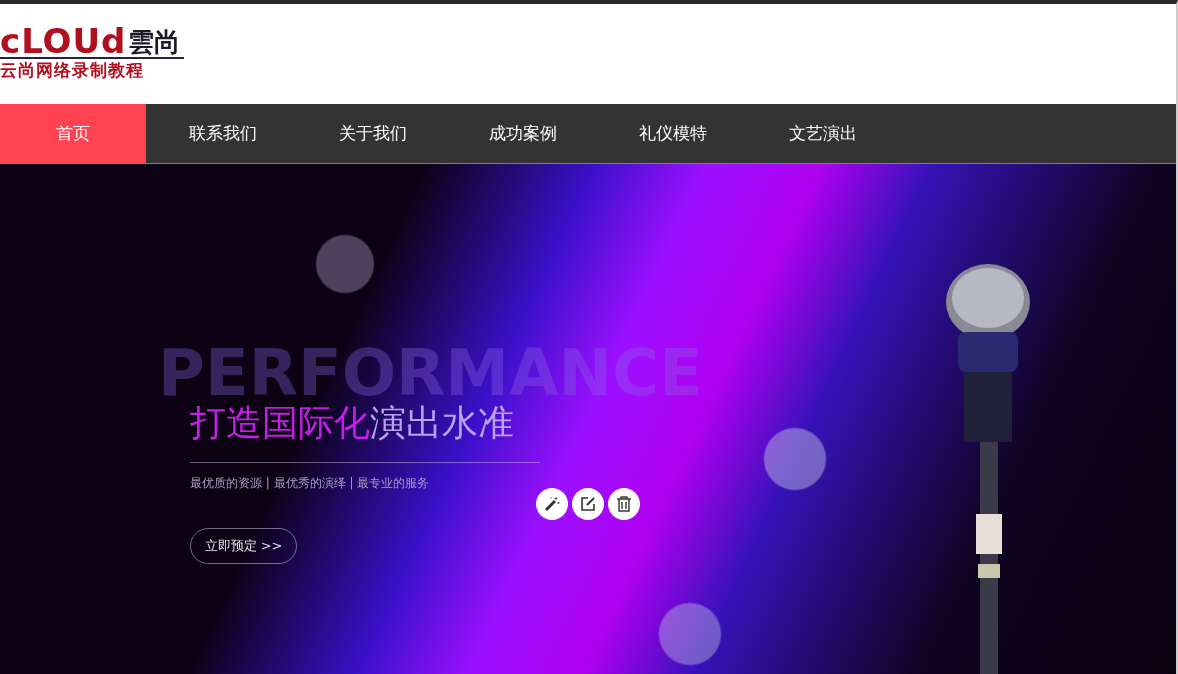 The image size is (1178, 674). What do you see at coordinates (823, 133) in the screenshot?
I see `nav-tab: 文艺演出` at bounding box center [823, 133].